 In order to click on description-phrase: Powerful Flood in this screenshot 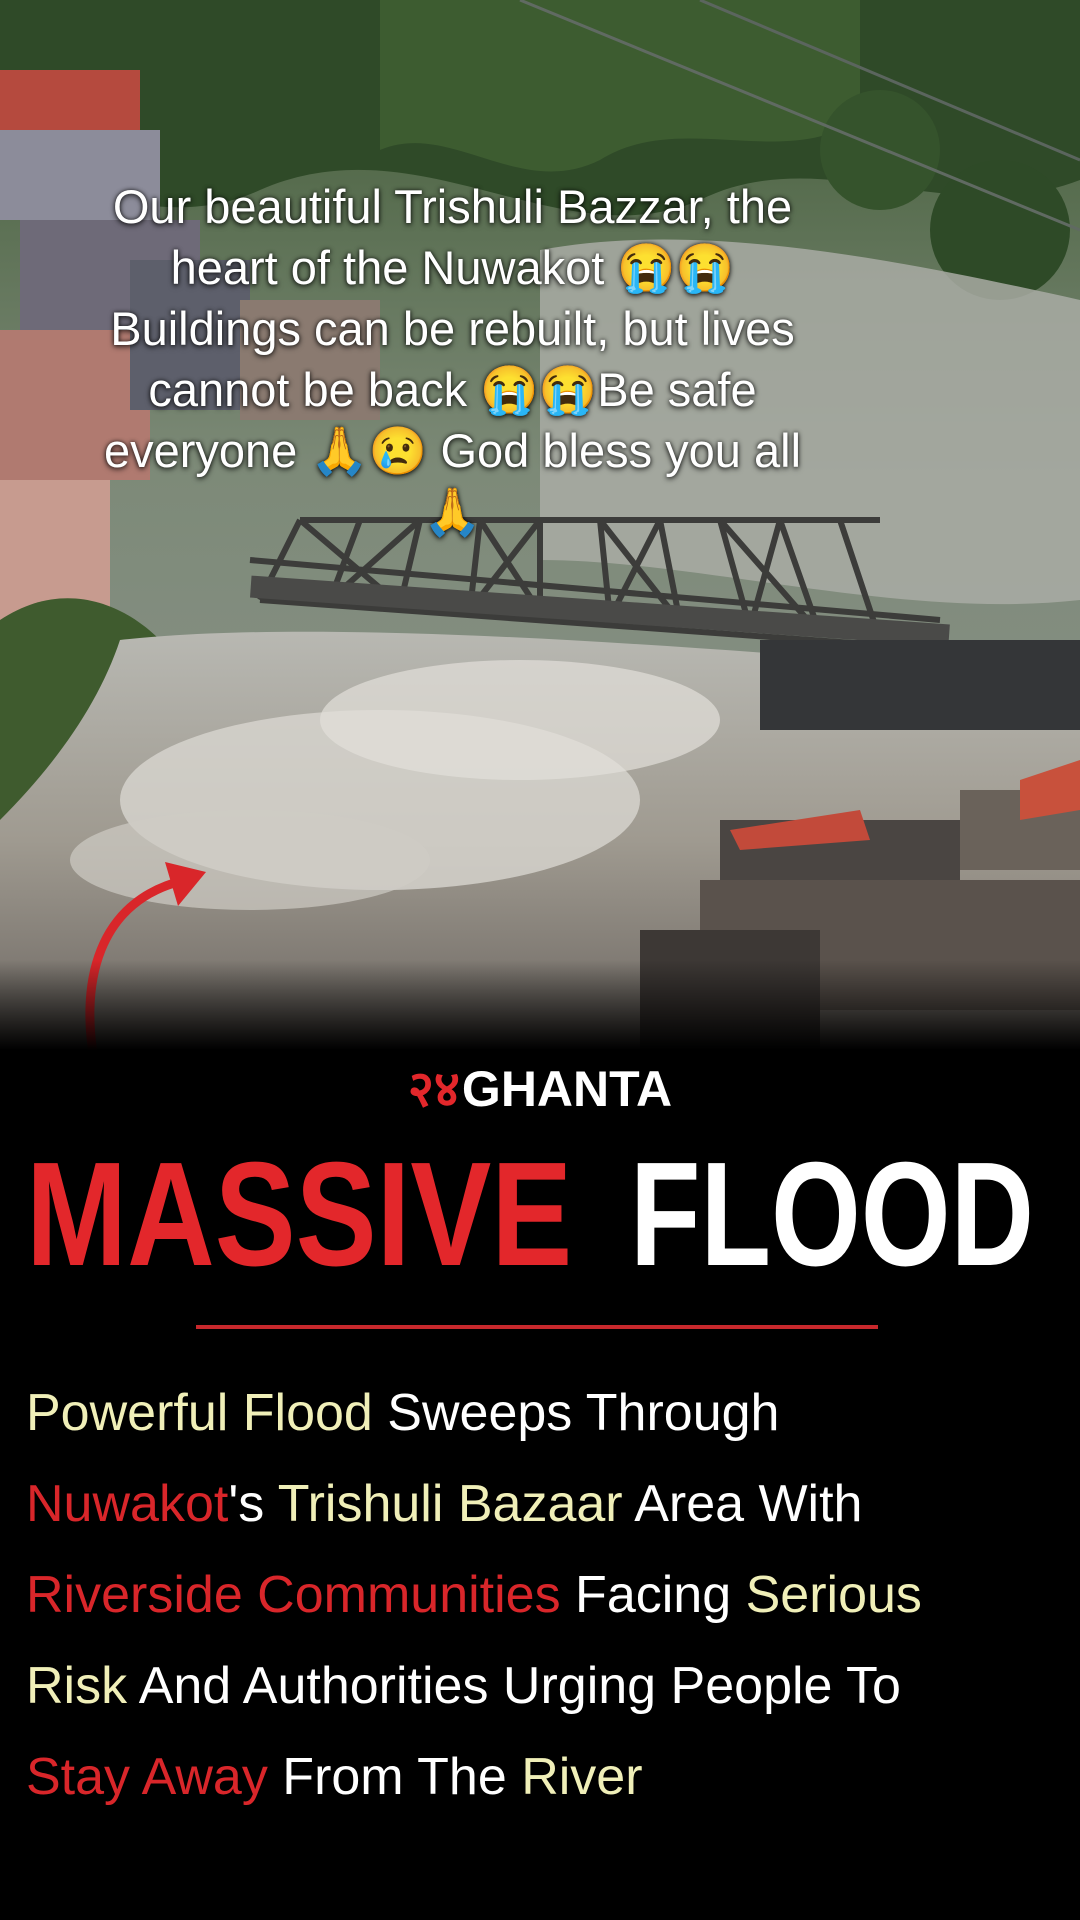, I will do `click(199, 1413)`.